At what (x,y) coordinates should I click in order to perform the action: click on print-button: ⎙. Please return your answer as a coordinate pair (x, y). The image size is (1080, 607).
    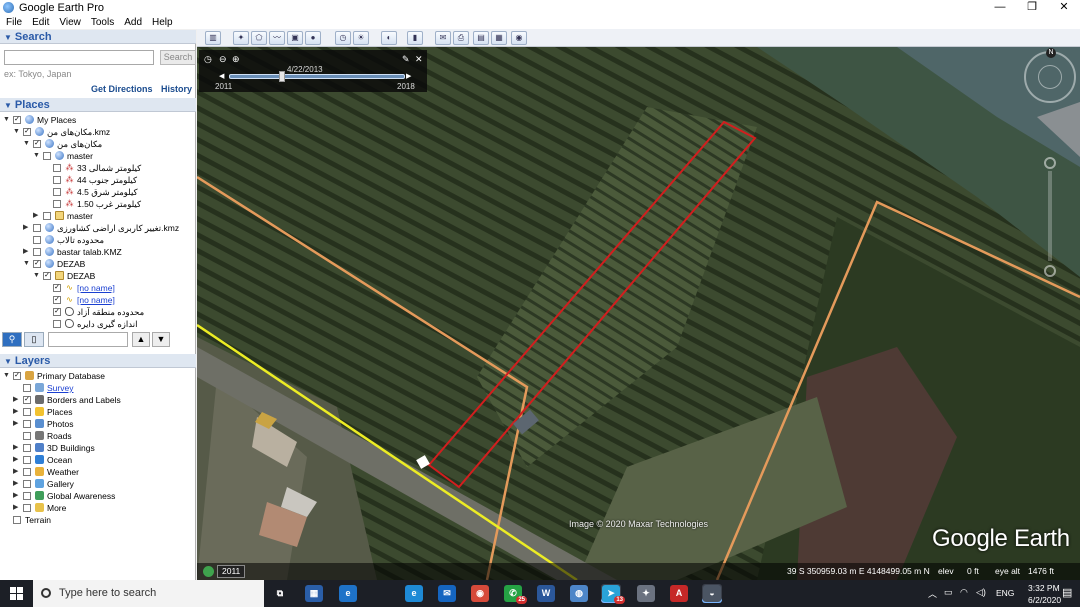
    Looking at the image, I should click on (461, 38).